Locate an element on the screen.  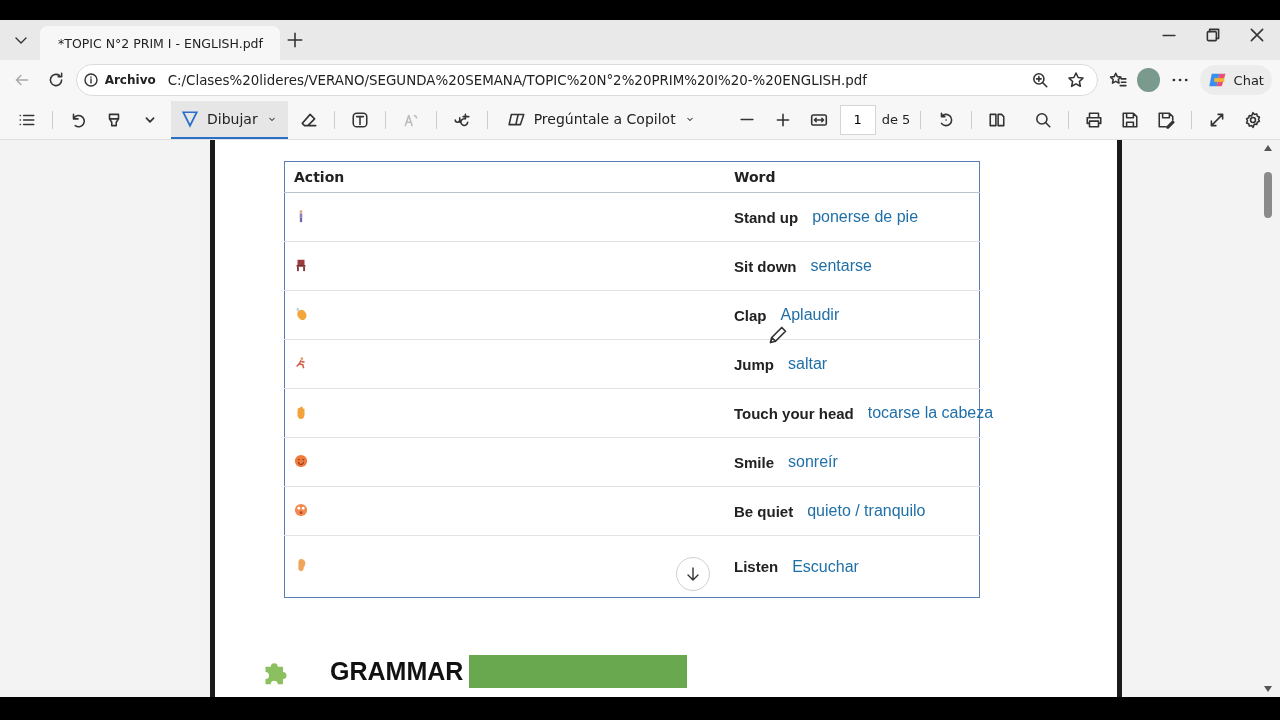
word-text: Be quiet is located at coordinates (764, 511).